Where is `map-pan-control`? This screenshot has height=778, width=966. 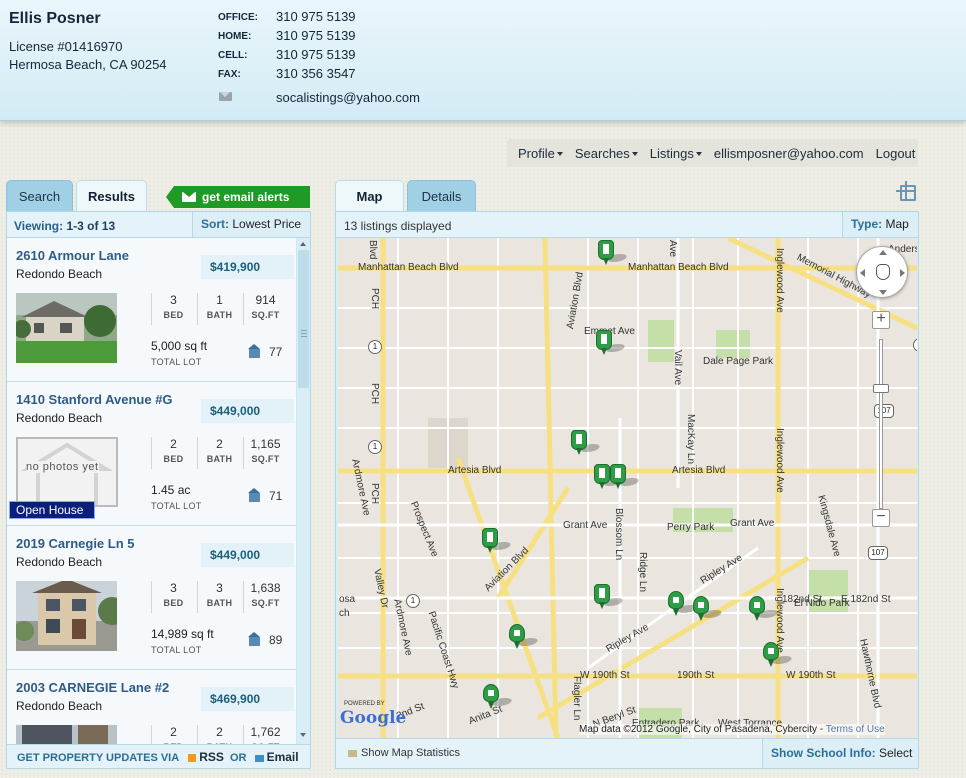
map-pan-control is located at coordinates (882, 272).